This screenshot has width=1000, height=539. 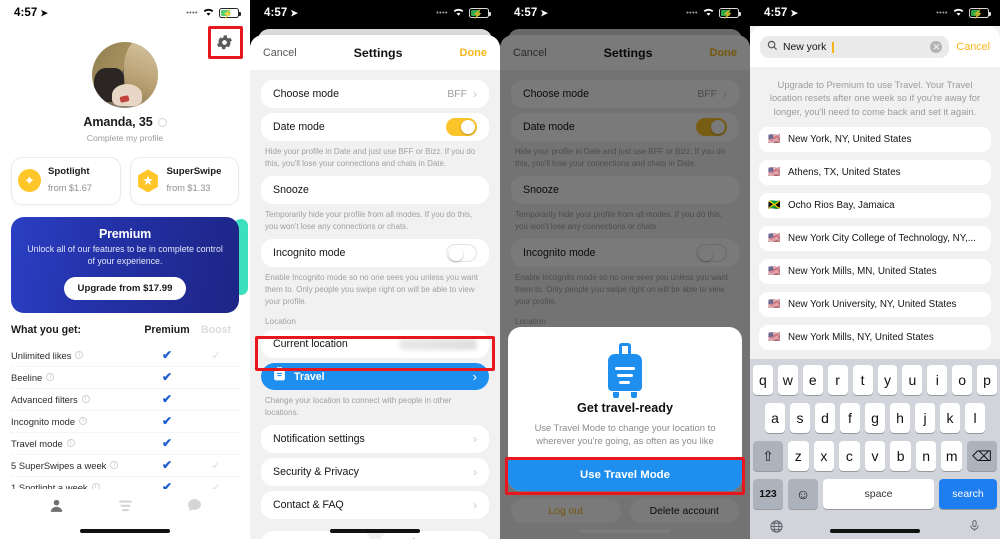 I want to click on current-location-row: Current location, so click(x=375, y=344).